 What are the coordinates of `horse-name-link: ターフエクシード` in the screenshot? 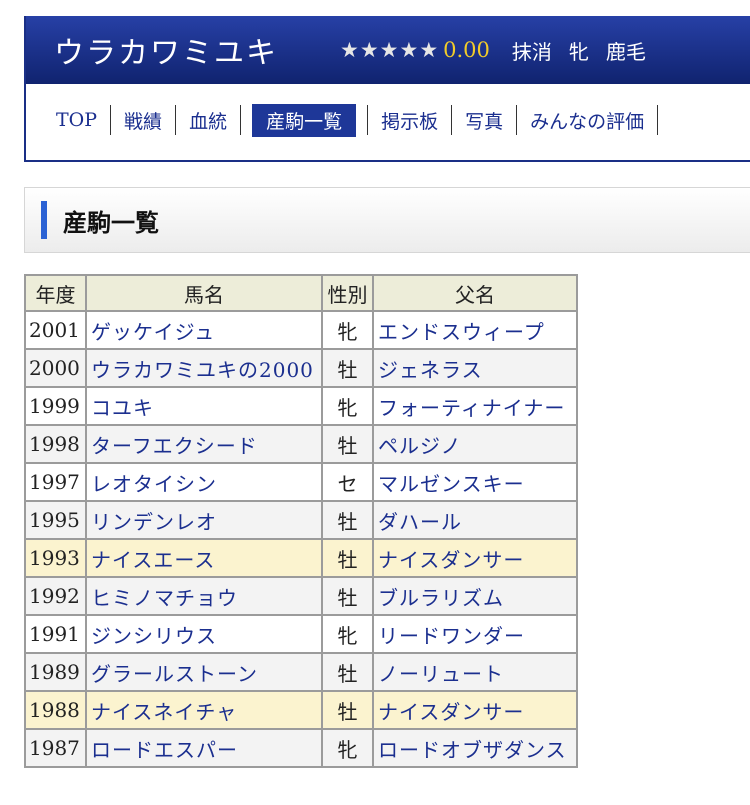 It's located at (174, 446).